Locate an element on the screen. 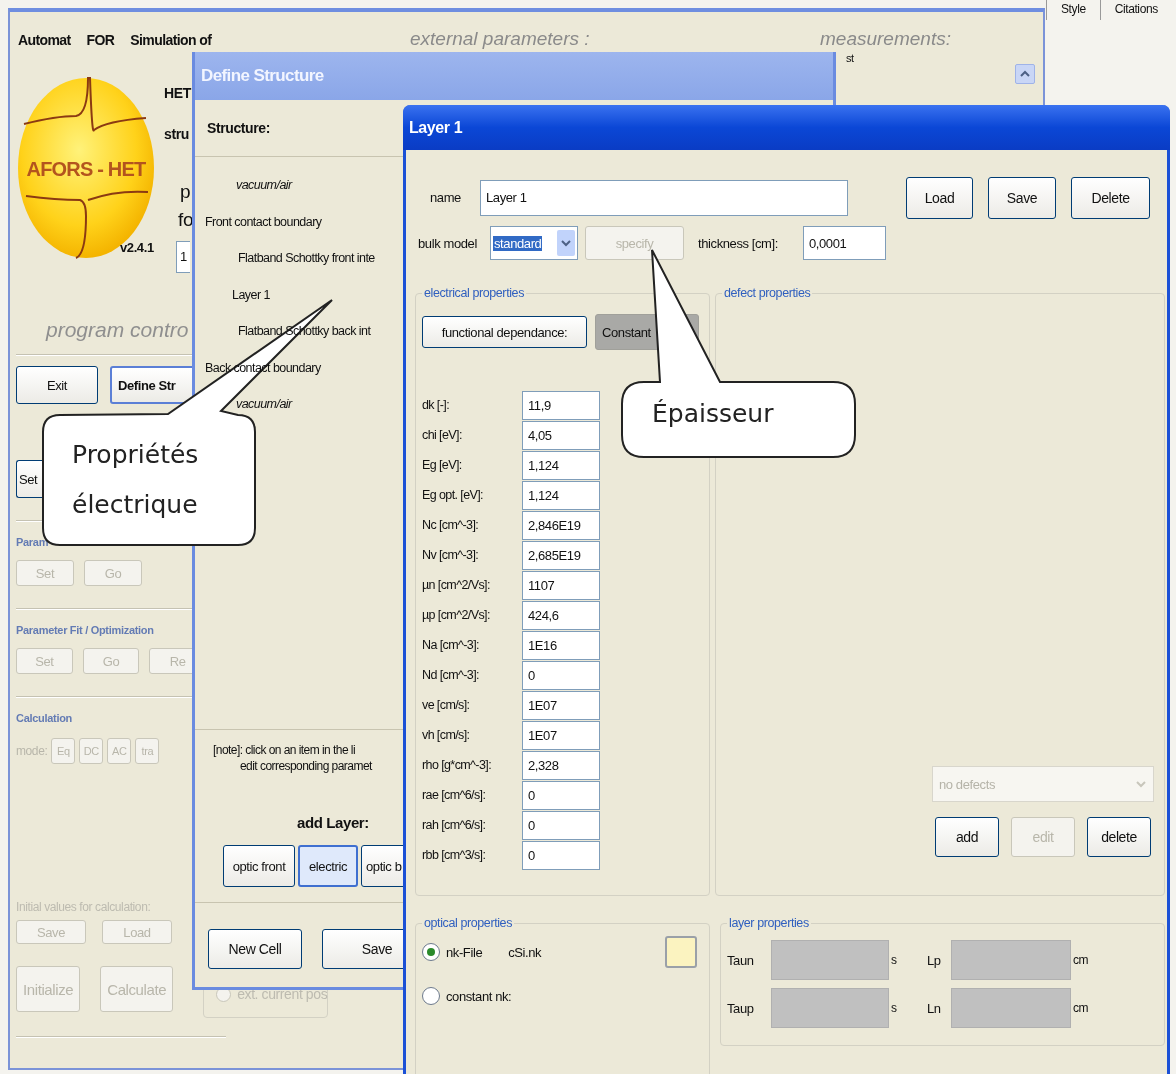 This screenshot has width=1176, height=1074. section-label: Calculation is located at coordinates (44, 718).